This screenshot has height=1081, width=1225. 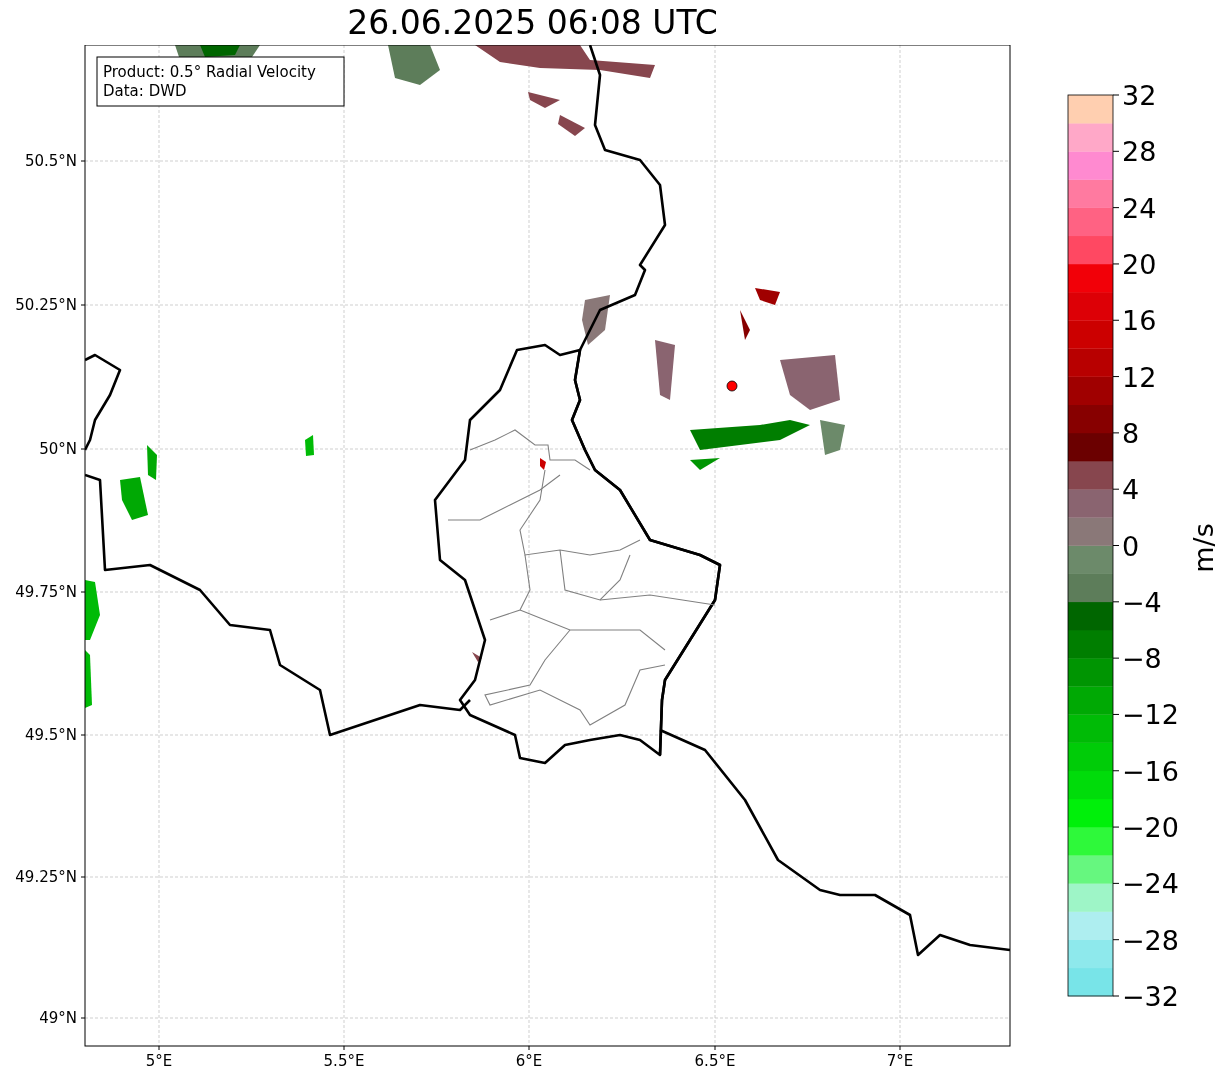 What do you see at coordinates (715, 1061) in the screenshot?
I see `longitude-label: 6.5°E` at bounding box center [715, 1061].